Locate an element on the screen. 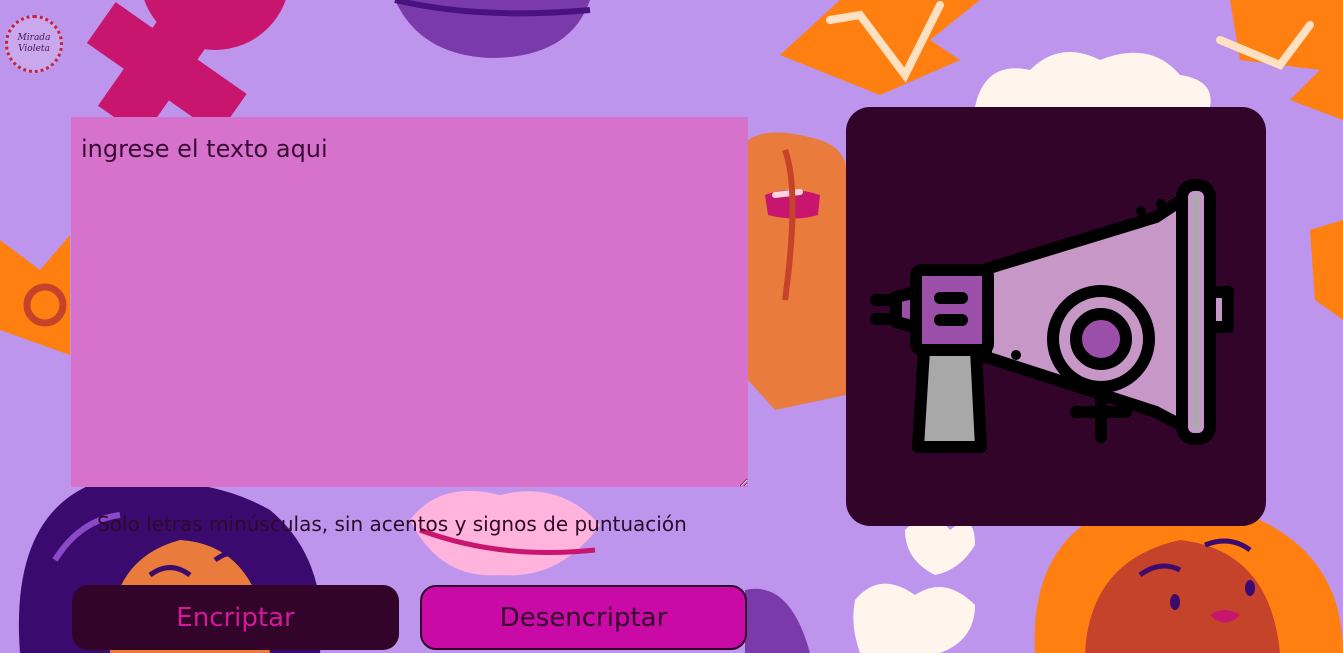 This screenshot has width=1343, height=653. brand-logo: Mirada Violeta is located at coordinates (34, 44).